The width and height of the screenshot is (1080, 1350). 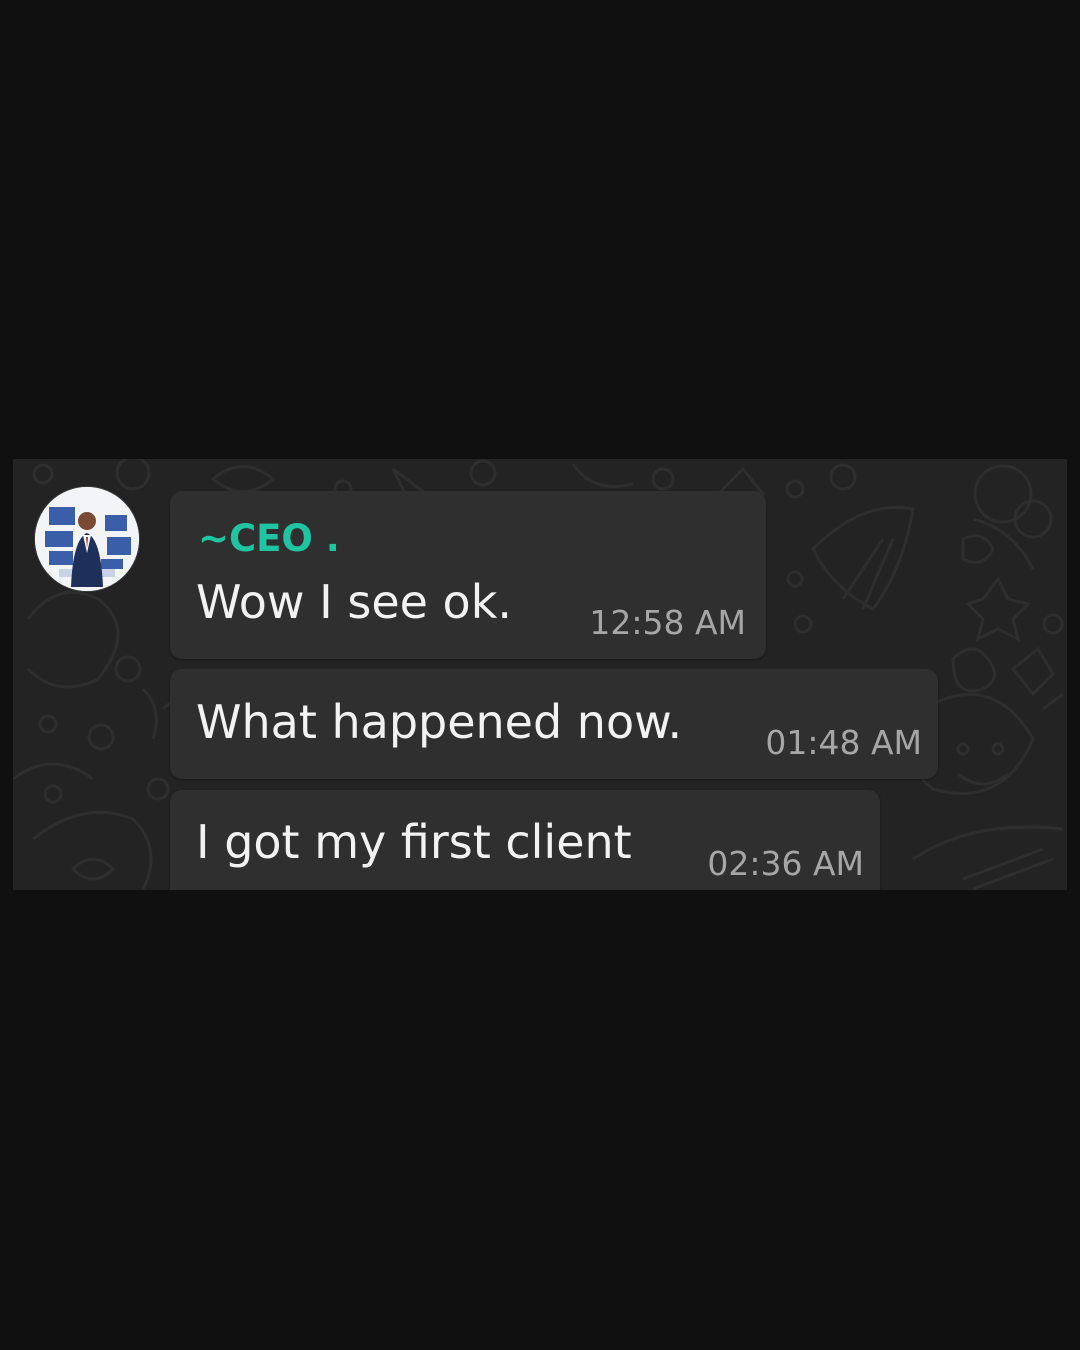 I want to click on message-bubble: I got my first client 02:36 AM, so click(x=525, y=840).